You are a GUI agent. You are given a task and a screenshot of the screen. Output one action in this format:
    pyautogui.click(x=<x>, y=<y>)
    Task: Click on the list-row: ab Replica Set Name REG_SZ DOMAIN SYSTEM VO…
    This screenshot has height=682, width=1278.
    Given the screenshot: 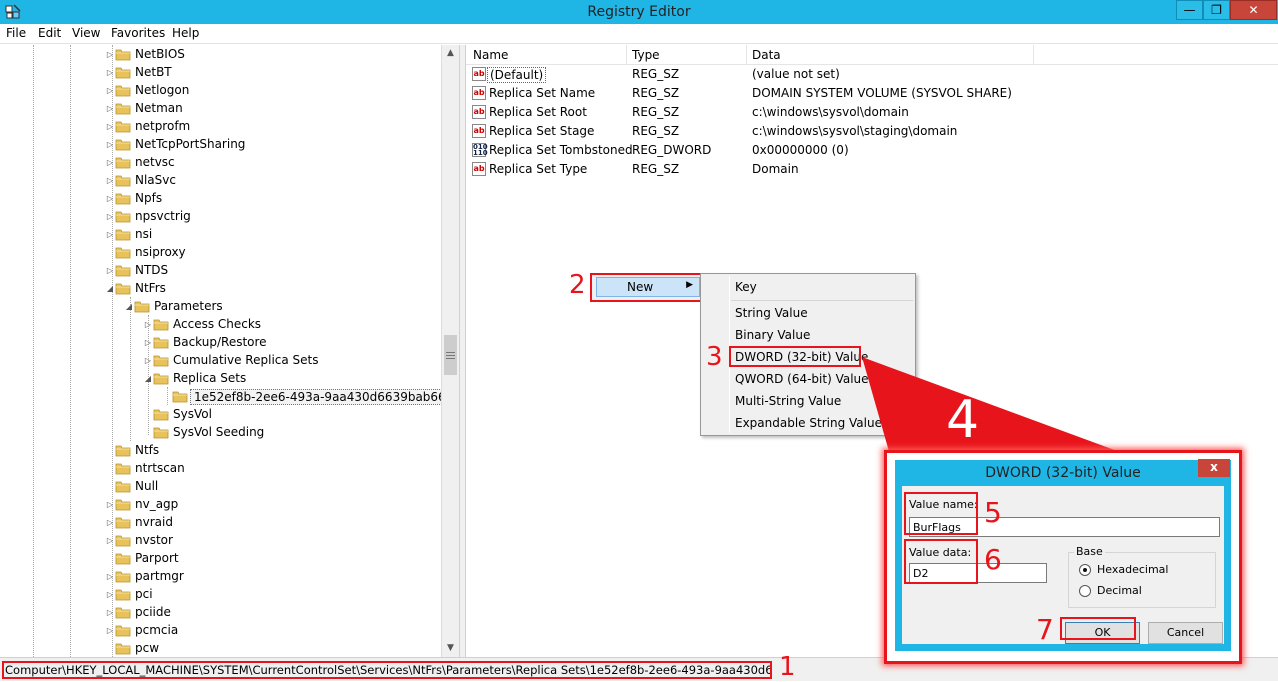 What is the action you would take?
    pyautogui.click(x=872, y=93)
    